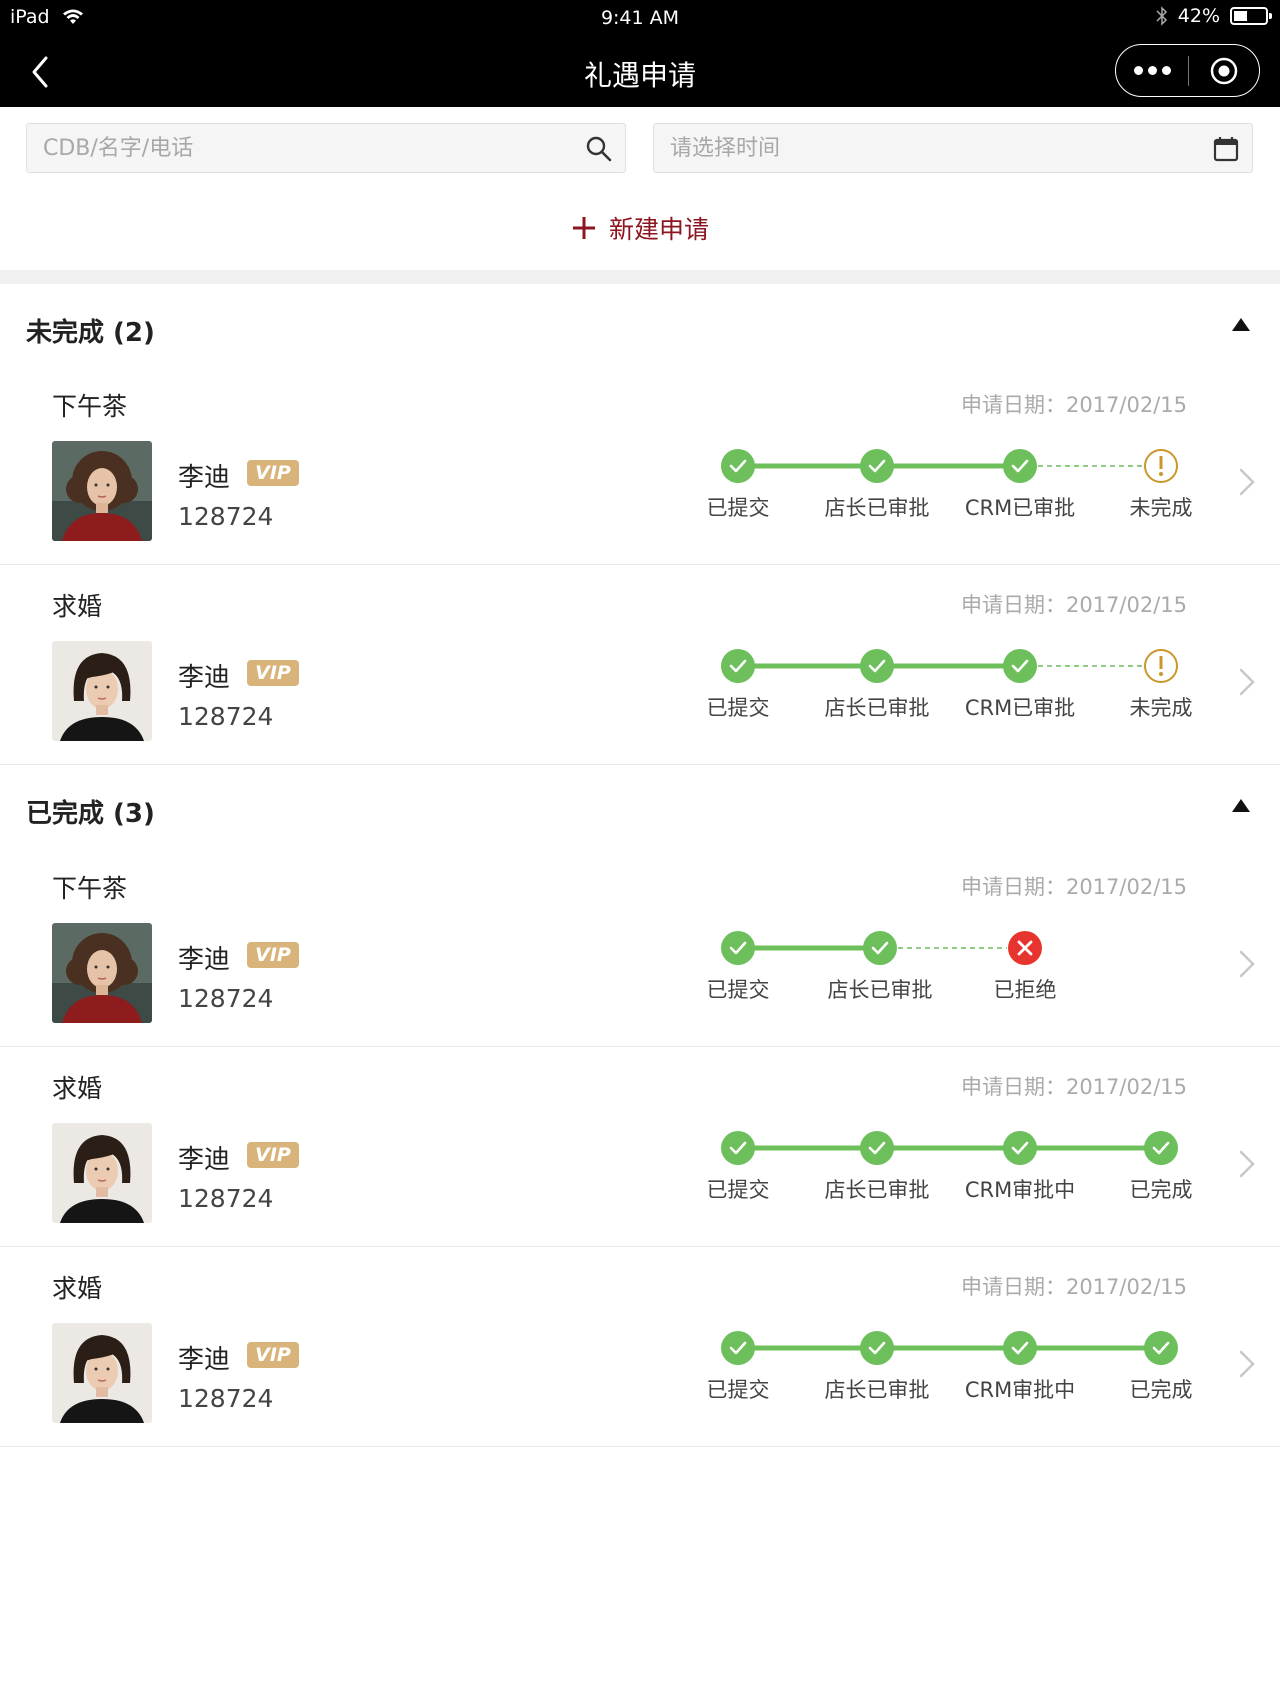 Image resolution: width=1280 pixels, height=1707 pixels. What do you see at coordinates (1025, 990) in the screenshot?
I see `step-label: 已拒绝` at bounding box center [1025, 990].